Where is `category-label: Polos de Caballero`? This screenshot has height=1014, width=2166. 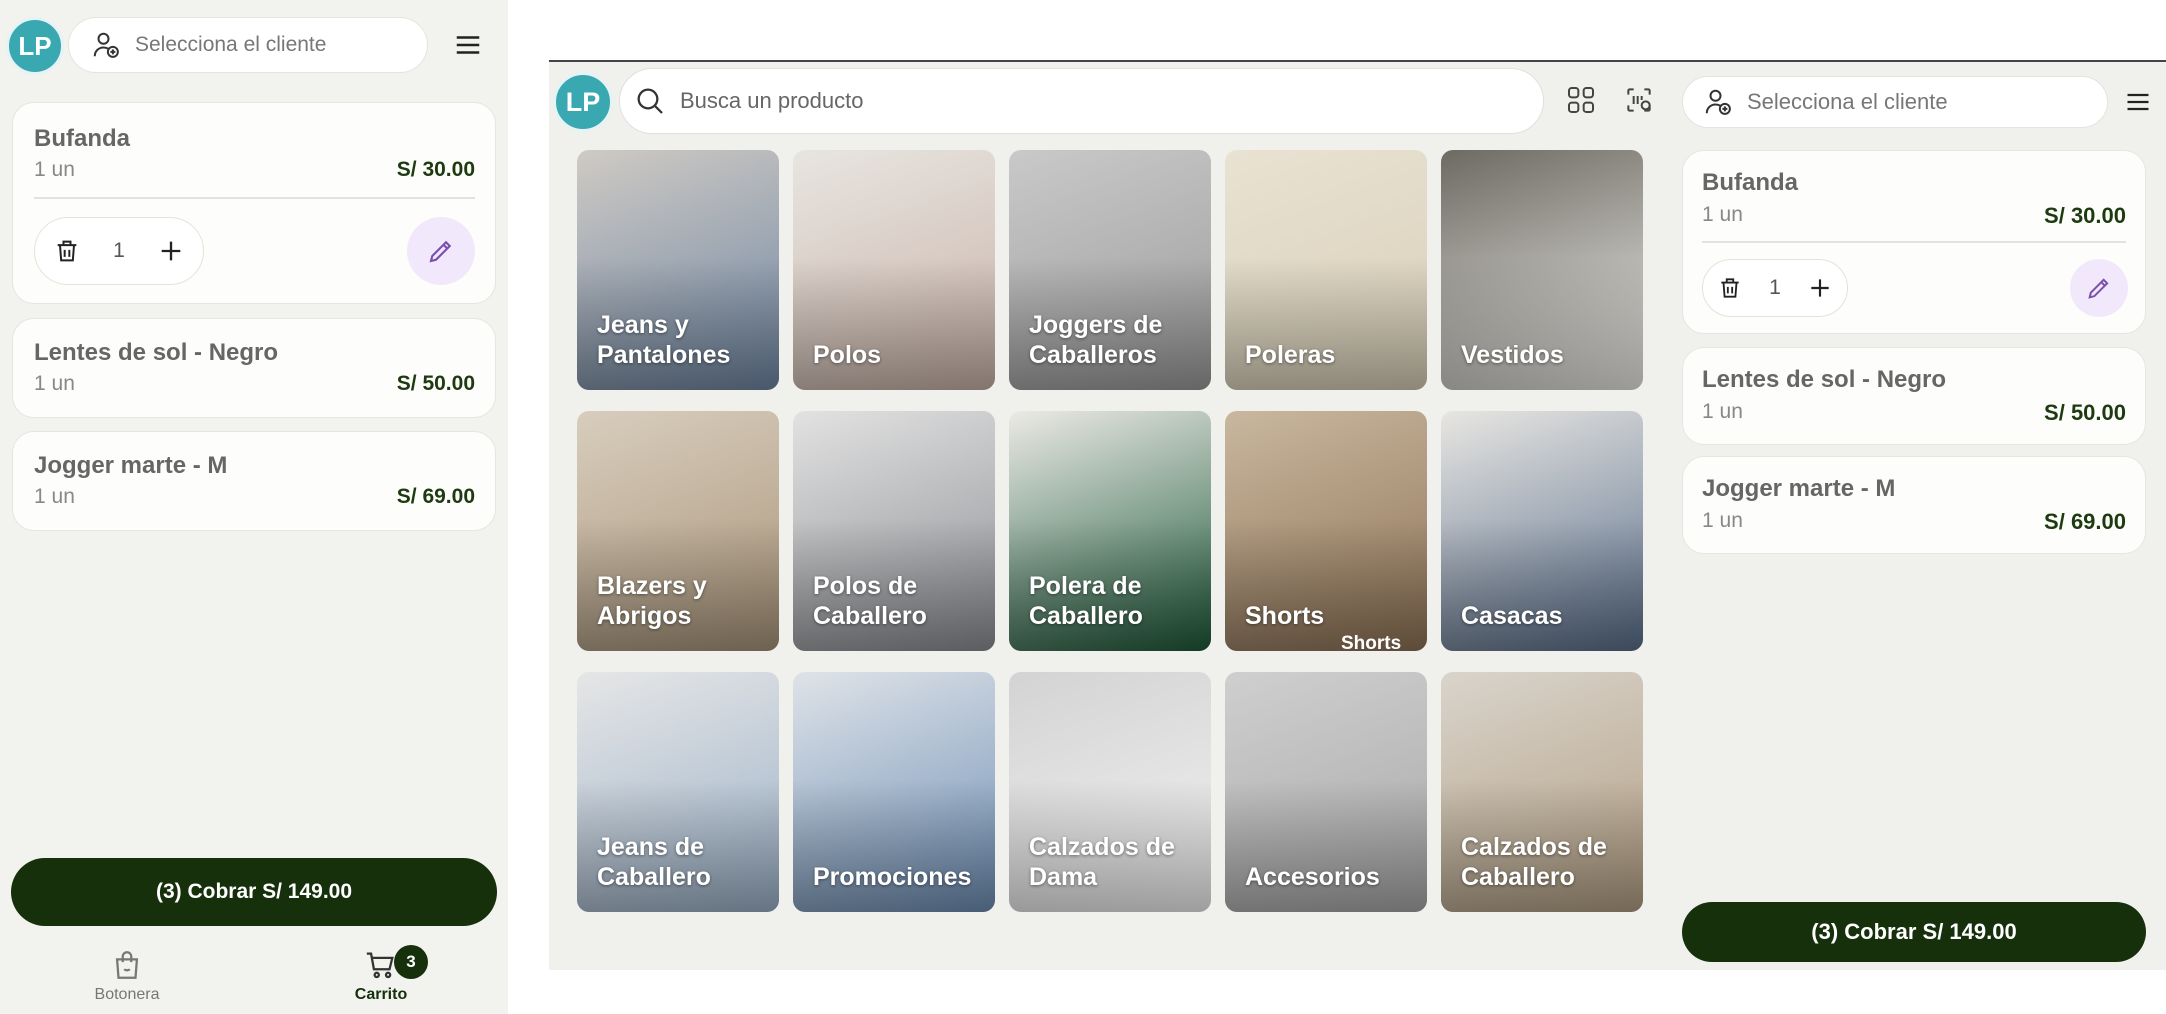
category-label: Polos de Caballero is located at coordinates (870, 601).